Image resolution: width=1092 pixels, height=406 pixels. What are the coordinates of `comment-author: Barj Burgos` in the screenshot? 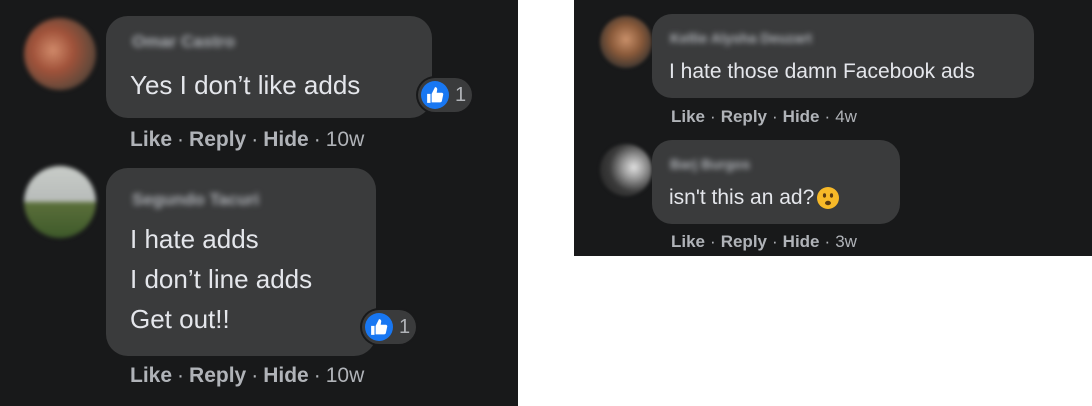 It's located at (710, 164).